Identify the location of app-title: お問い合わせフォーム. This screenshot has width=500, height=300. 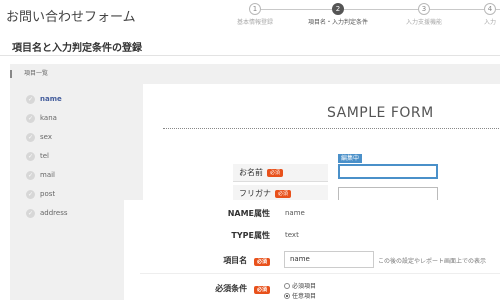
(71, 17).